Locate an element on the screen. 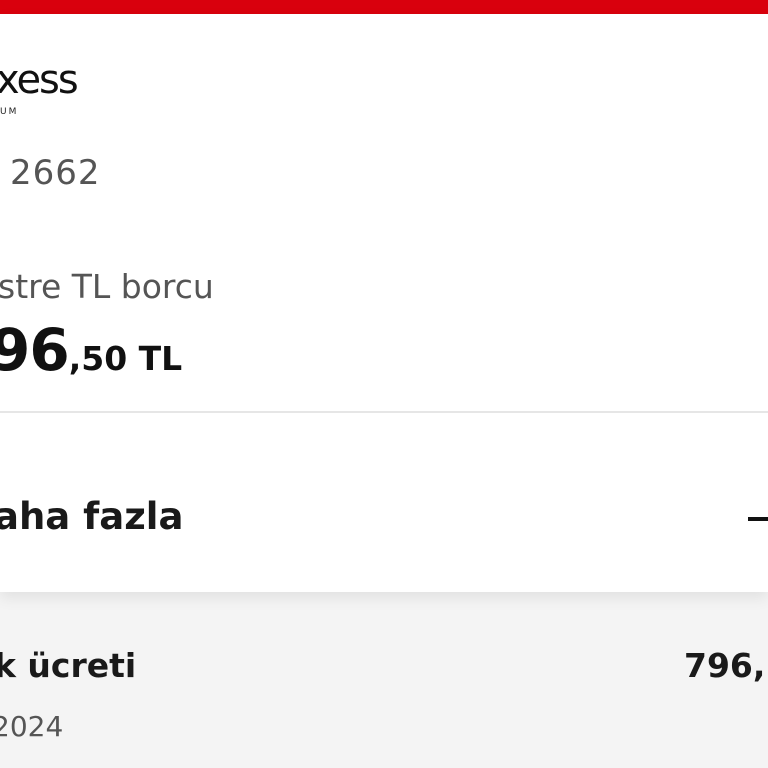  brand-logo: xess is located at coordinates (39, 80).